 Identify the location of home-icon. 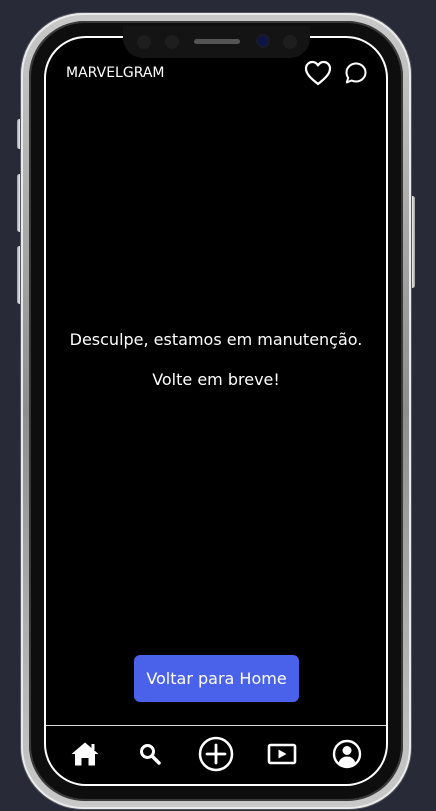
(85, 754).